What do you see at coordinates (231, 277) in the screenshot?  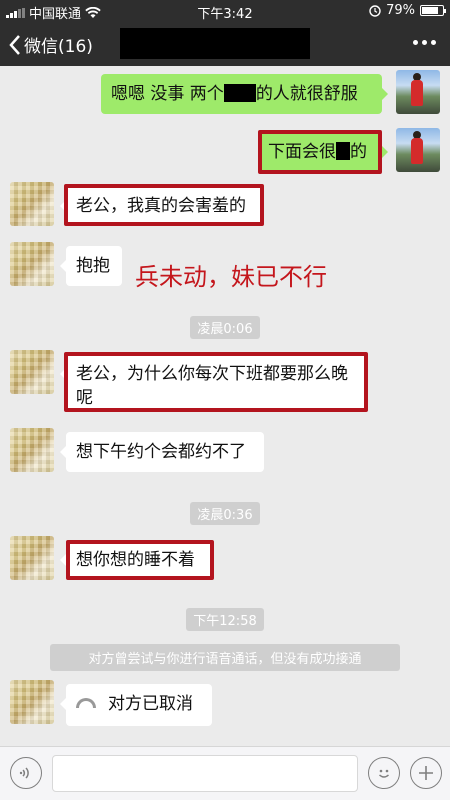 I see `annotation-text: 兵未动，妹已不行` at bounding box center [231, 277].